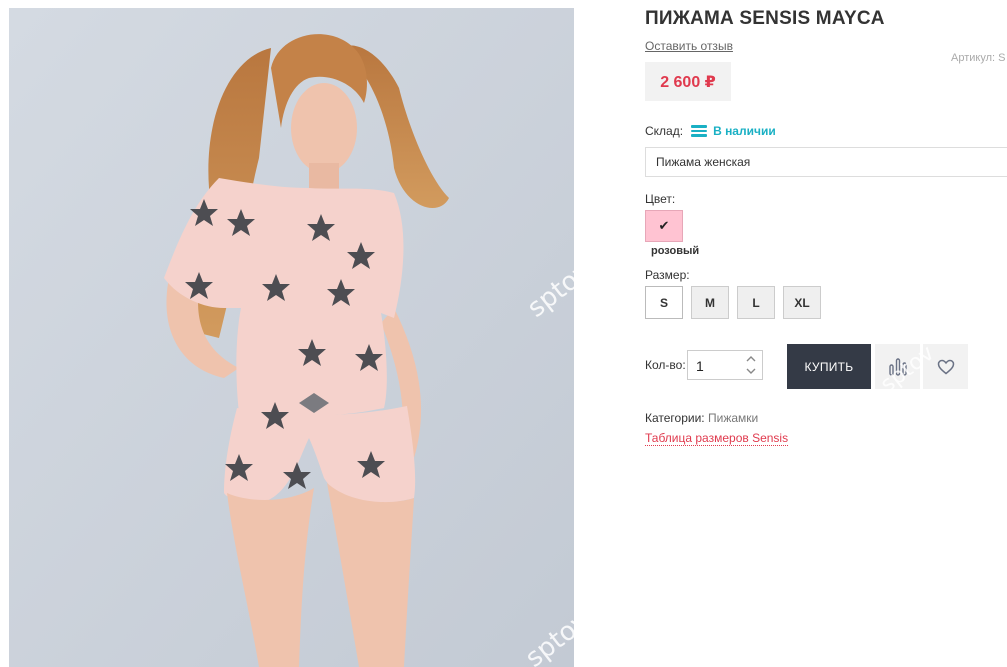  What do you see at coordinates (829, 366) in the screenshot?
I see `buy-button: КУПИТЬ` at bounding box center [829, 366].